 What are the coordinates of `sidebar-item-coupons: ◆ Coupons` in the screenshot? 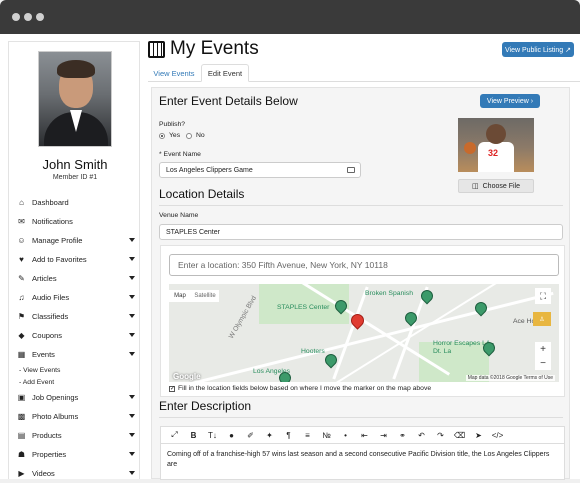 It's located at (76, 335).